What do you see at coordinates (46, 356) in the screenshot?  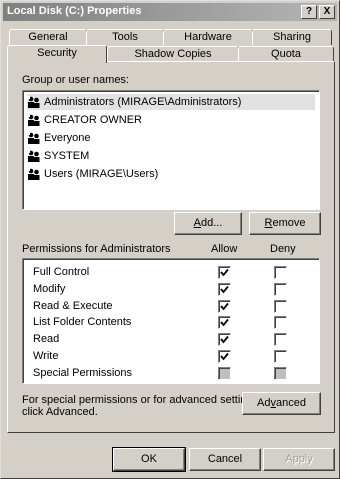 I see `permission-name: Write` at bounding box center [46, 356].